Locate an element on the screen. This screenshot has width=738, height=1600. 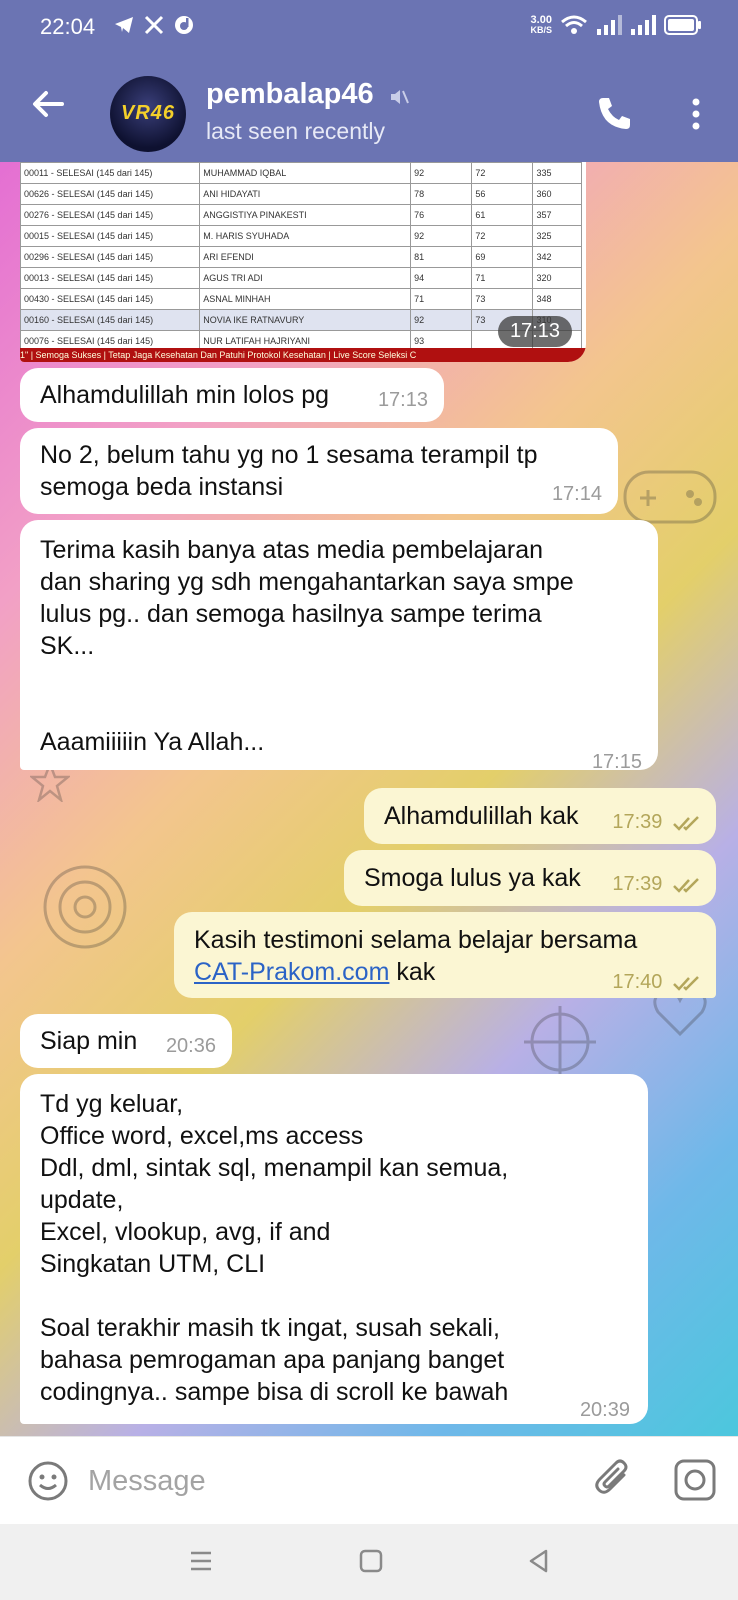
message-time: 17:15 is located at coordinates (616, 762).